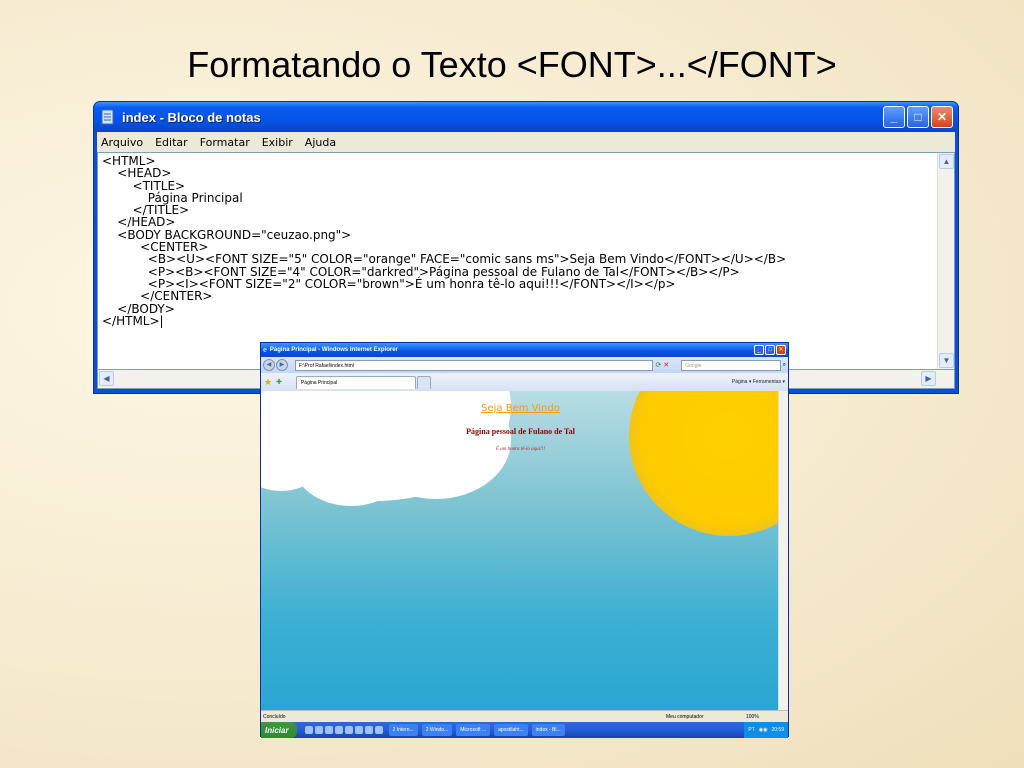  Describe the element at coordinates (512, 64) in the screenshot. I see `slide-title: Formatando o Texto <FONT>...</FONT>` at that location.